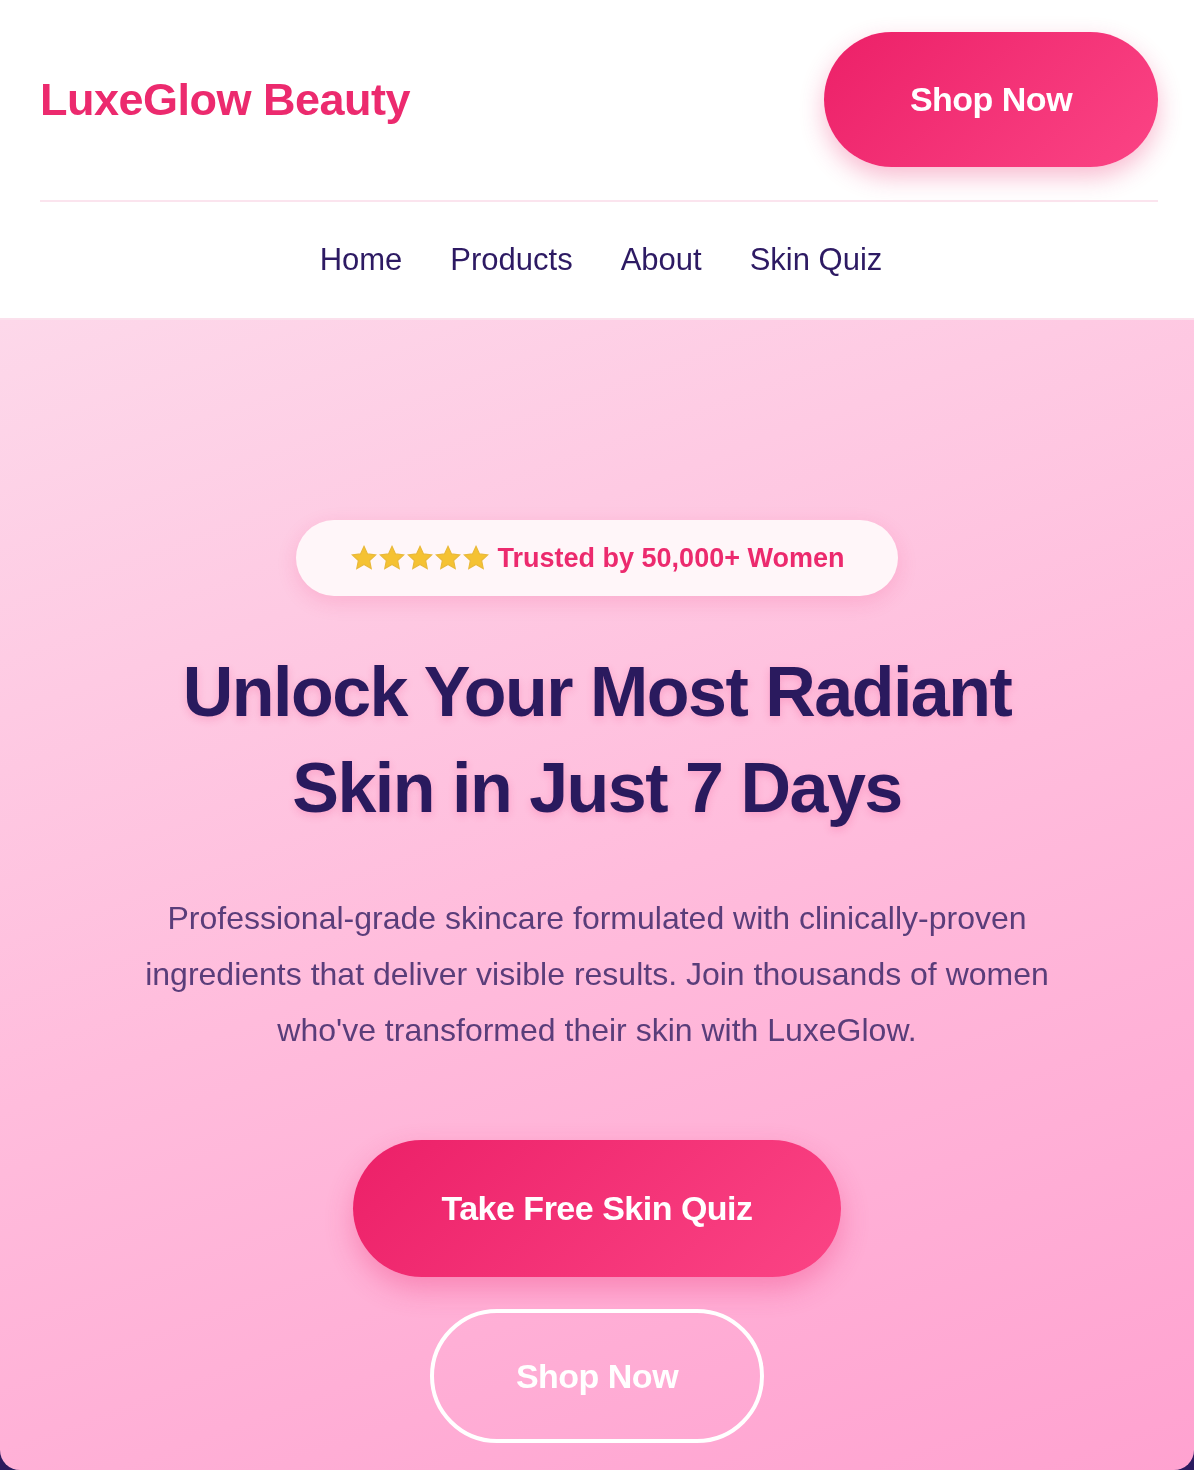 This screenshot has width=1194, height=1470. Describe the element at coordinates (991, 99) in the screenshot. I see `shop-now-button: Shop Now` at that location.